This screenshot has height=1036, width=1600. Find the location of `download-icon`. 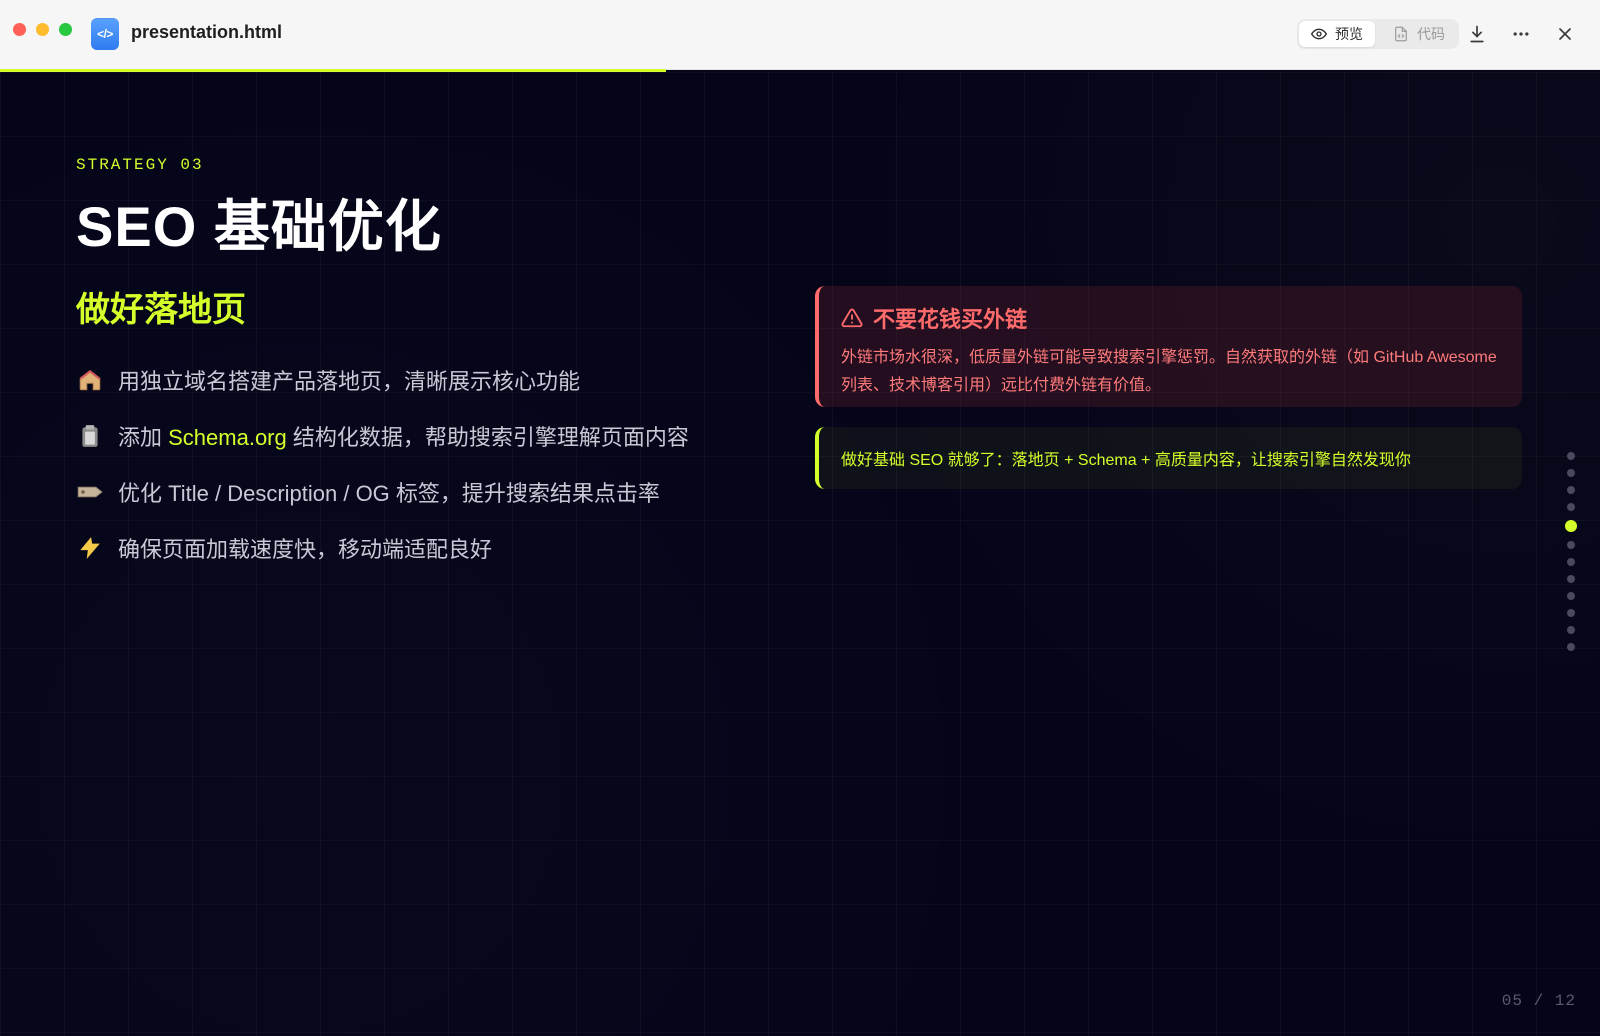

download-icon is located at coordinates (1477, 34).